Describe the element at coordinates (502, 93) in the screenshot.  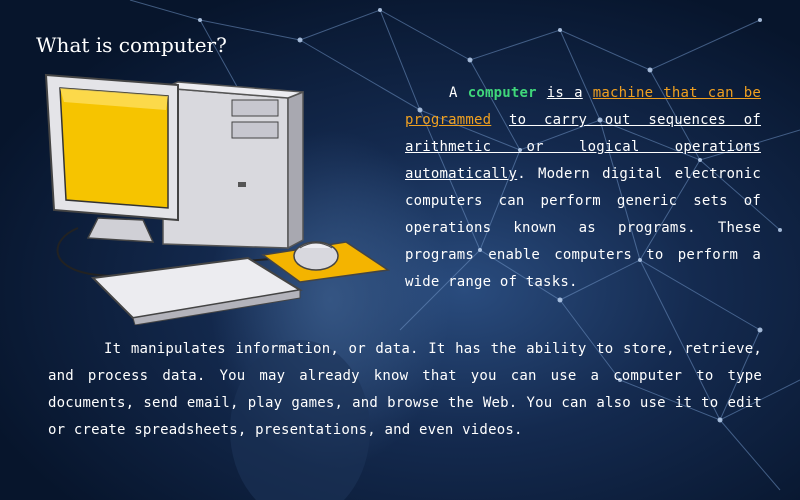
I see `keyword-computer: computer` at that location.